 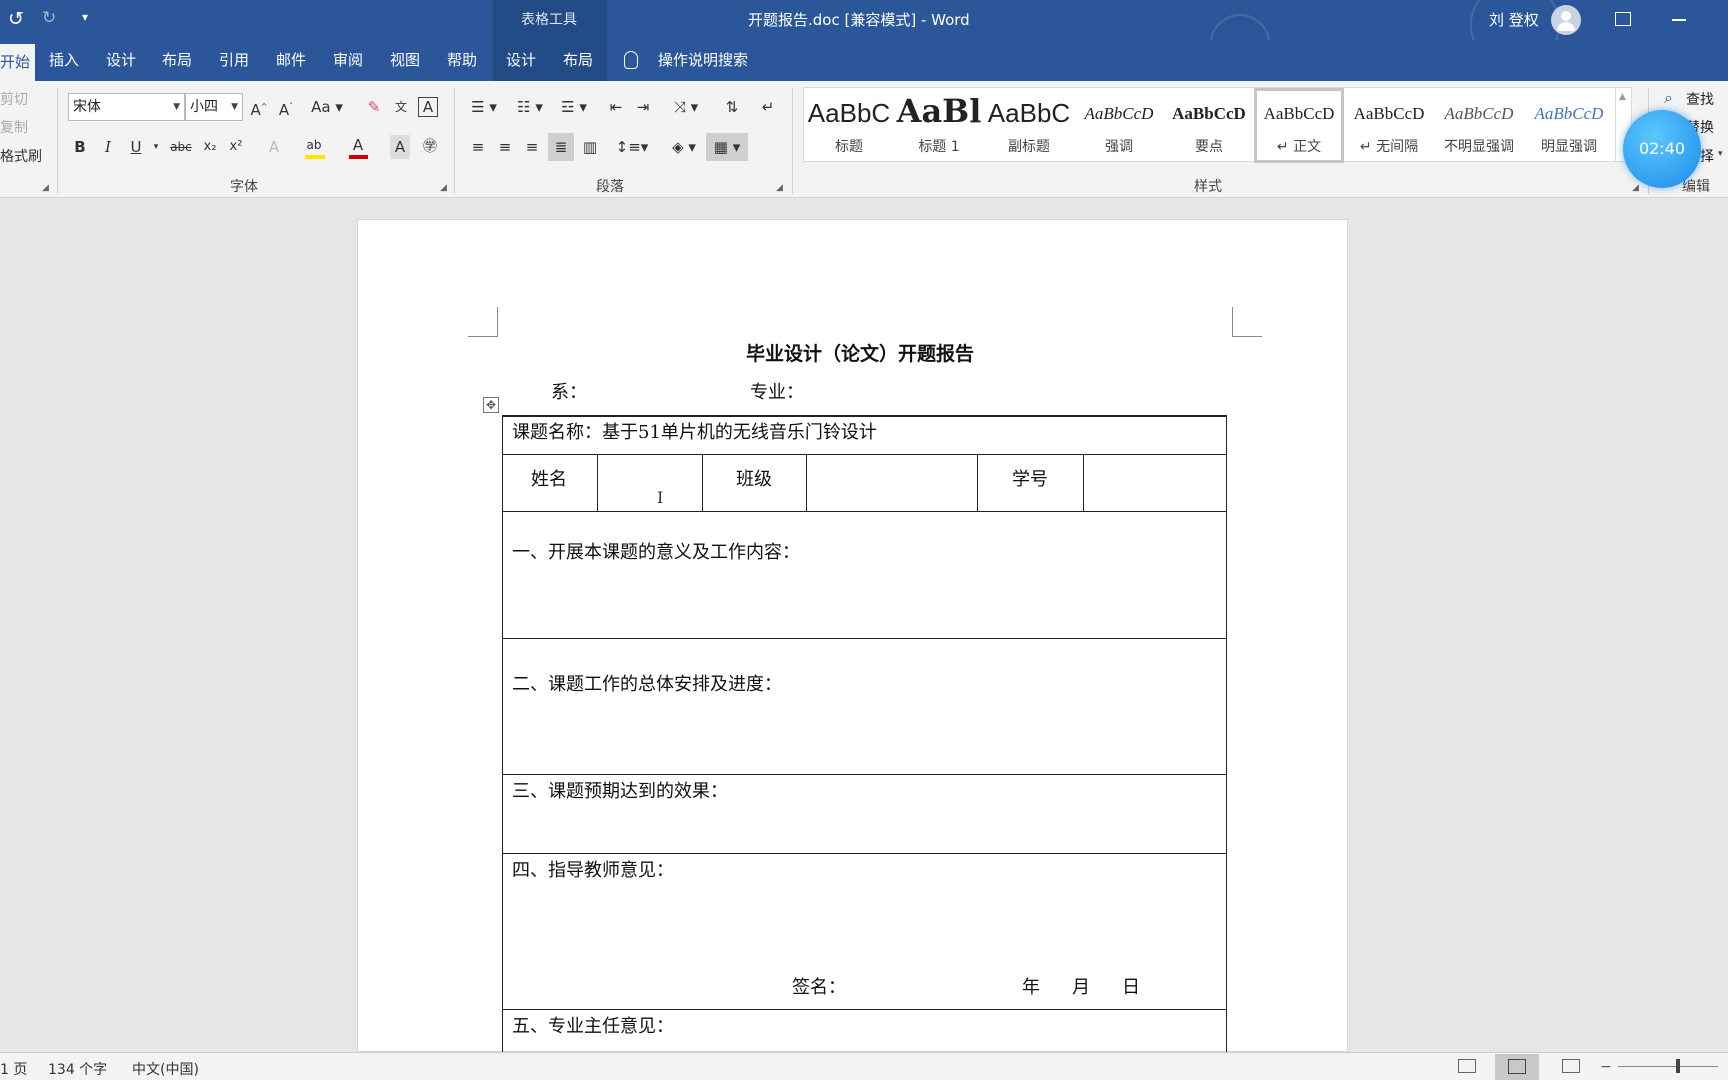 What do you see at coordinates (1299, 125) in the screenshot?
I see `style-normal: AaBbCcD ↵ 正文` at bounding box center [1299, 125].